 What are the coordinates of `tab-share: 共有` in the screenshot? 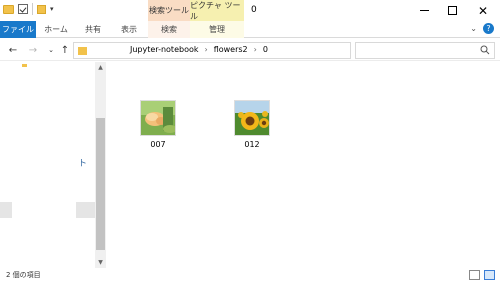 It's located at (93, 29).